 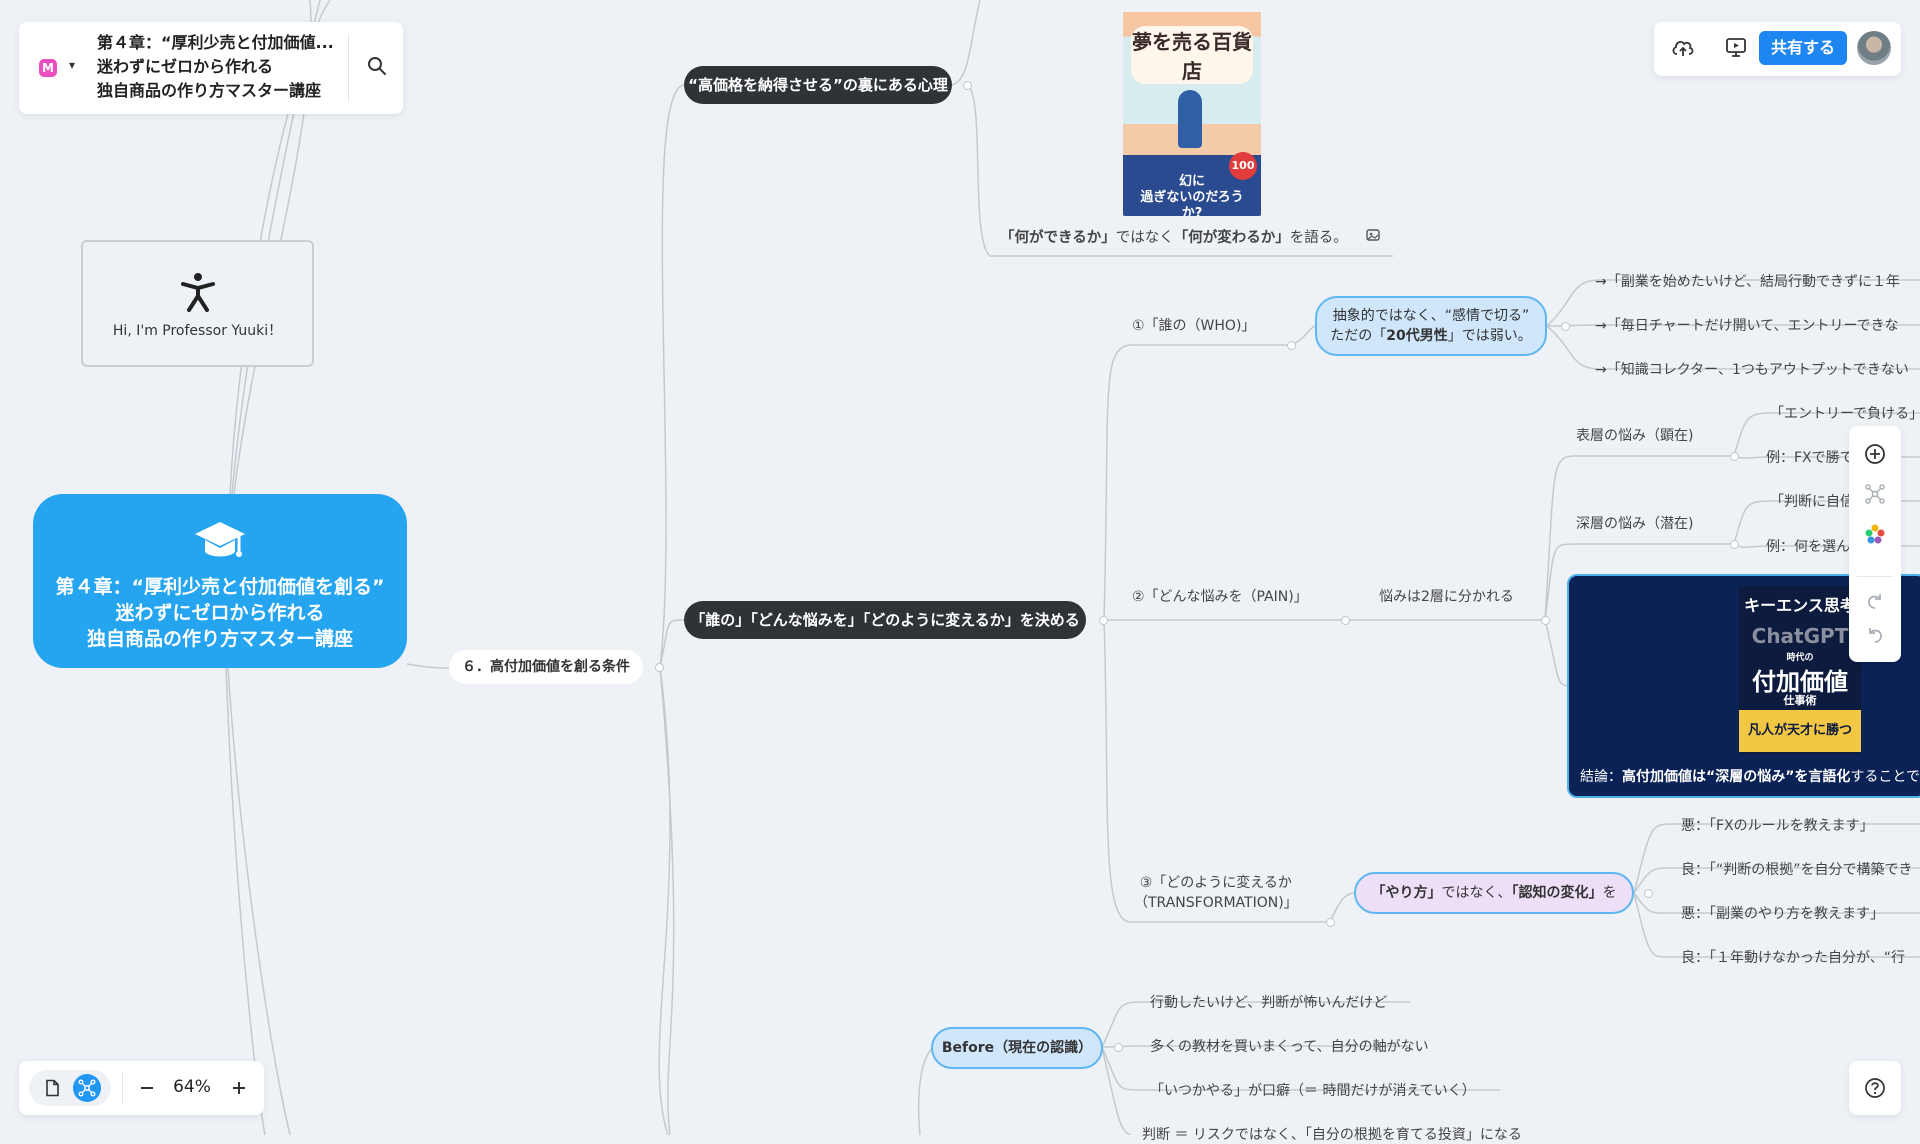 What do you see at coordinates (1874, 48) in the screenshot?
I see `user-avatar` at bounding box center [1874, 48].